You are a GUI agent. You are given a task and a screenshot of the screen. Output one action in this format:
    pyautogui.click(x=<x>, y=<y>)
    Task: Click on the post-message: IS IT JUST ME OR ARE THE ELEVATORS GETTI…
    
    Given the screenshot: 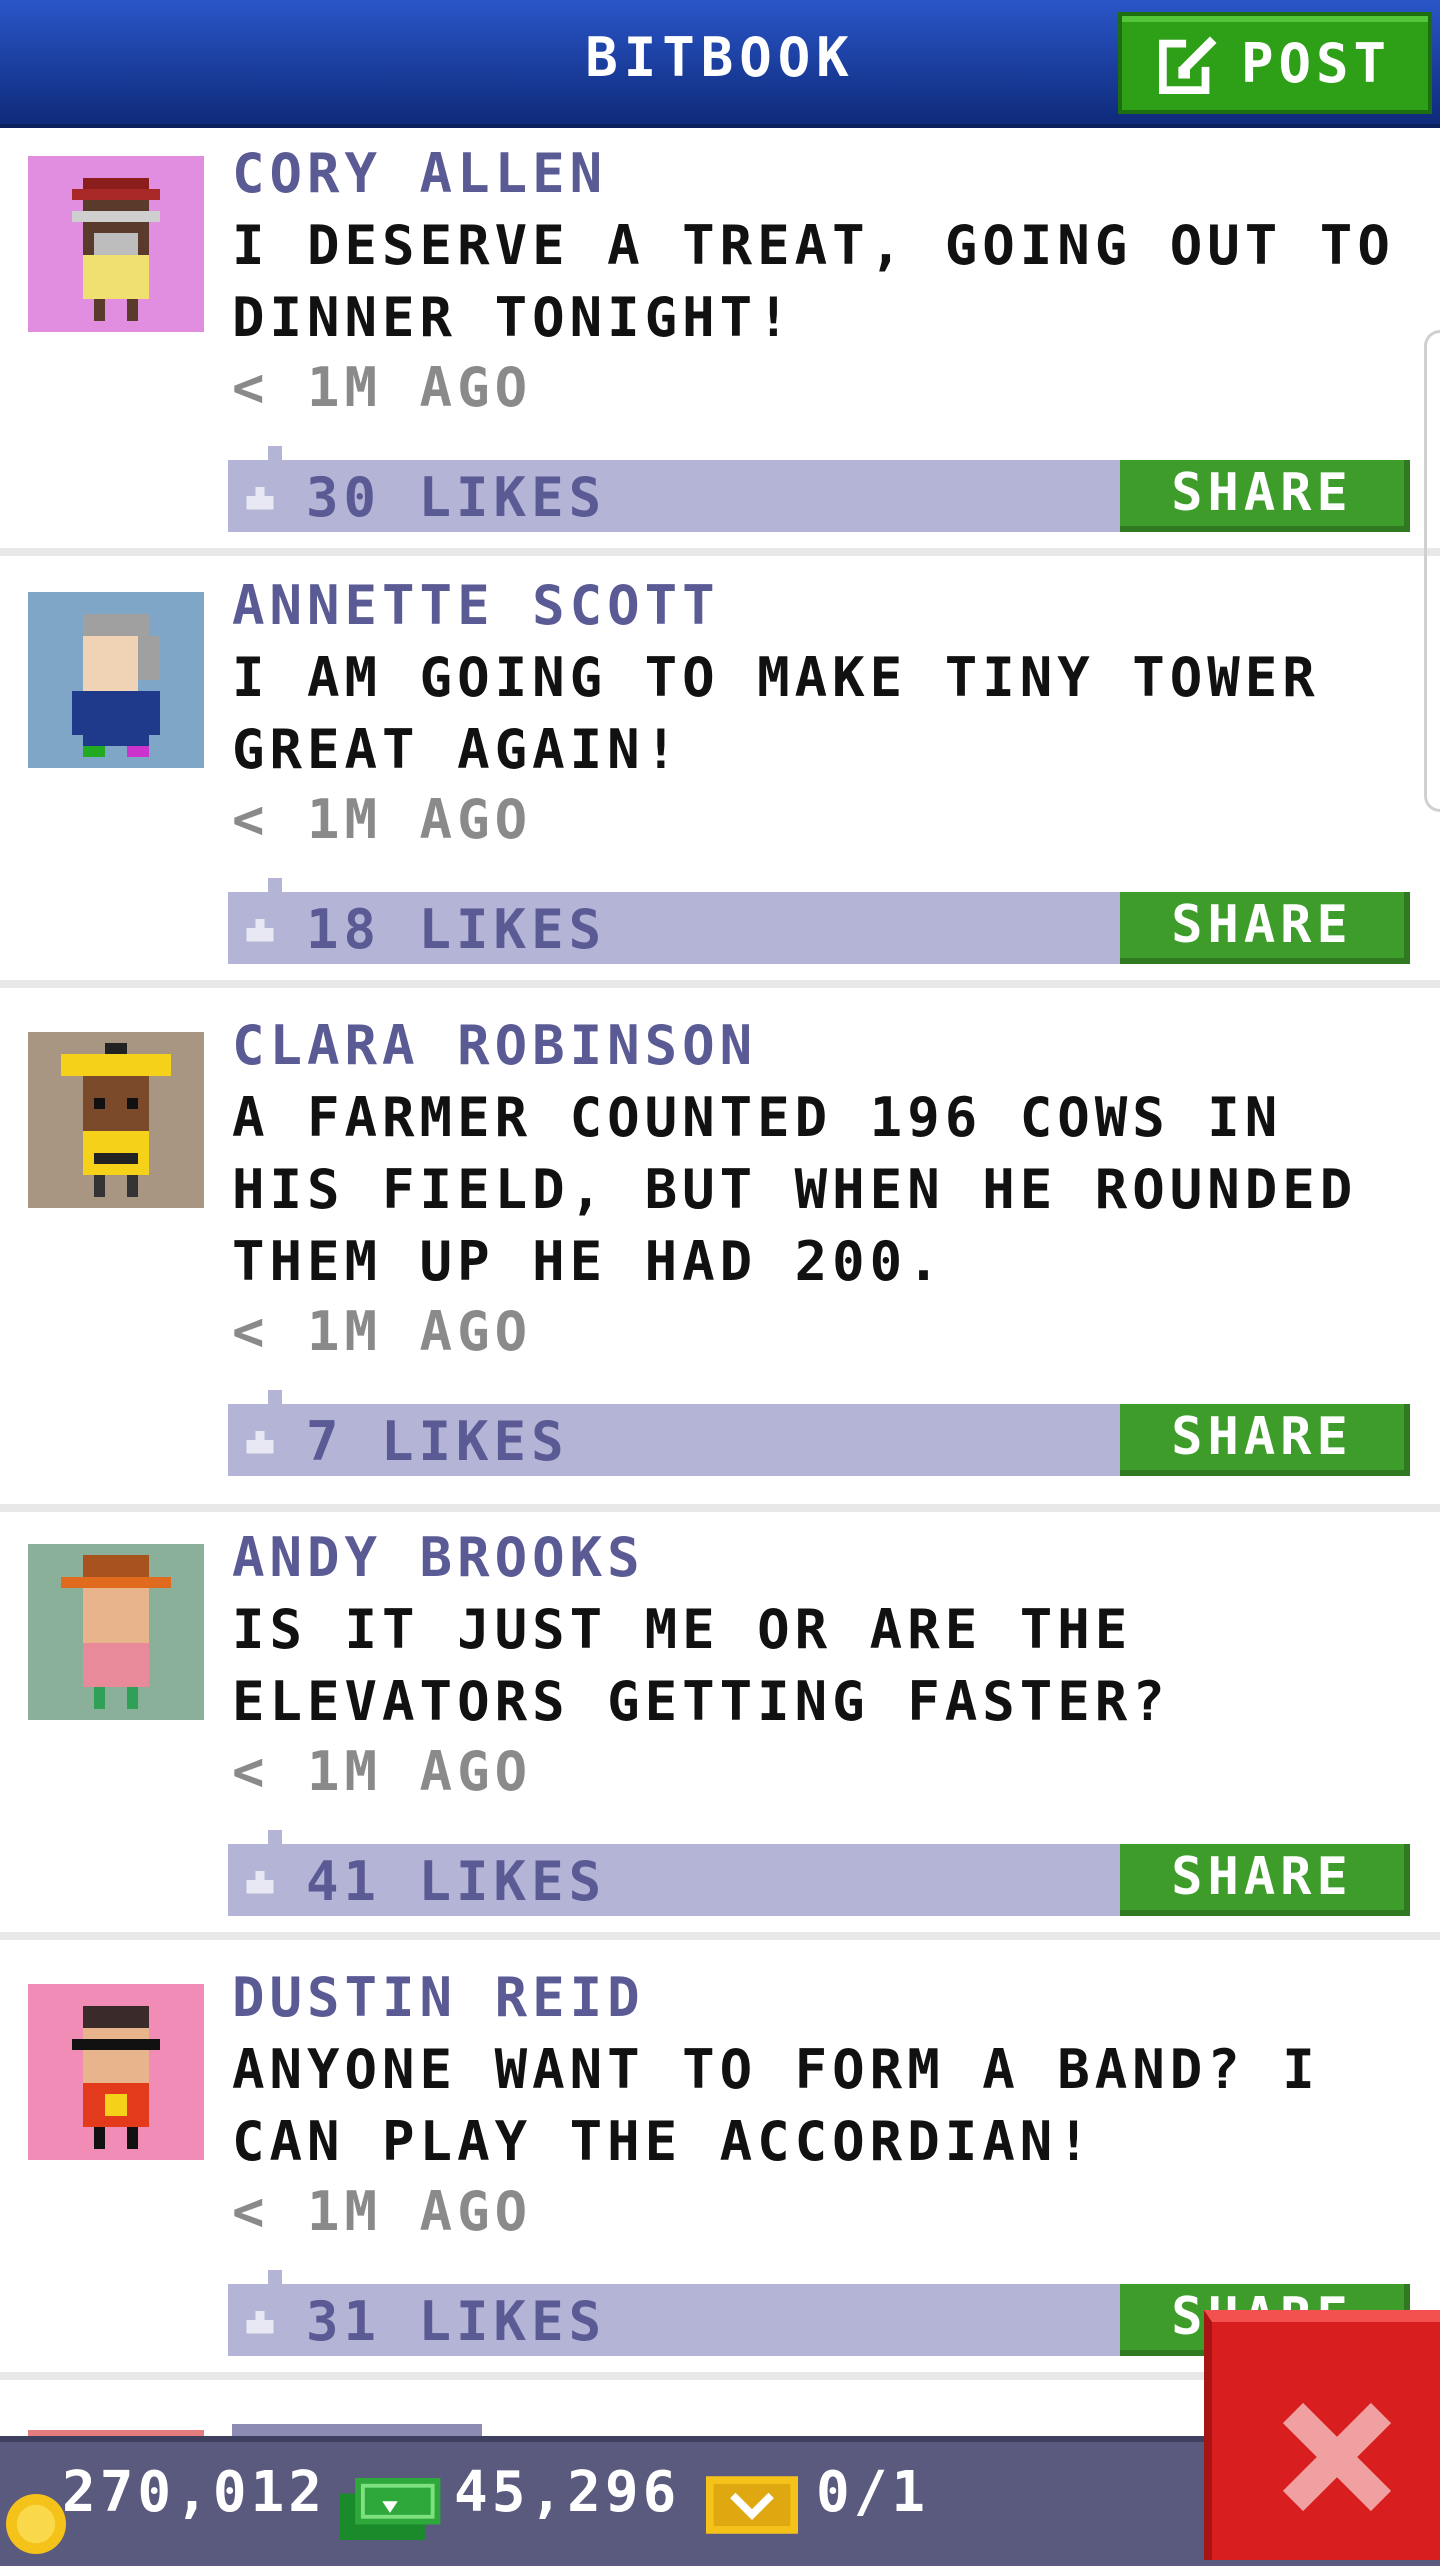 What is the action you would take?
    pyautogui.click(x=701, y=1665)
    